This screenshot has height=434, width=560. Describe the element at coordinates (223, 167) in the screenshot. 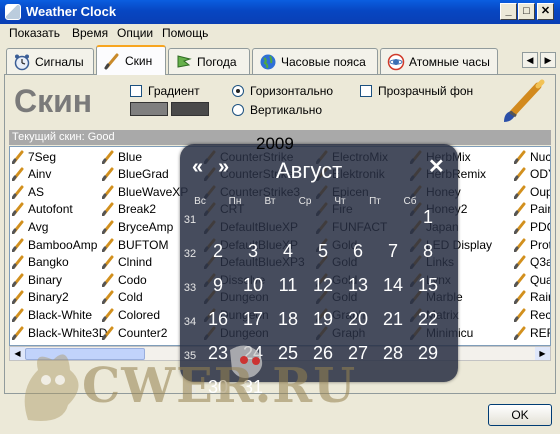

I see `next-month-button: »` at that location.